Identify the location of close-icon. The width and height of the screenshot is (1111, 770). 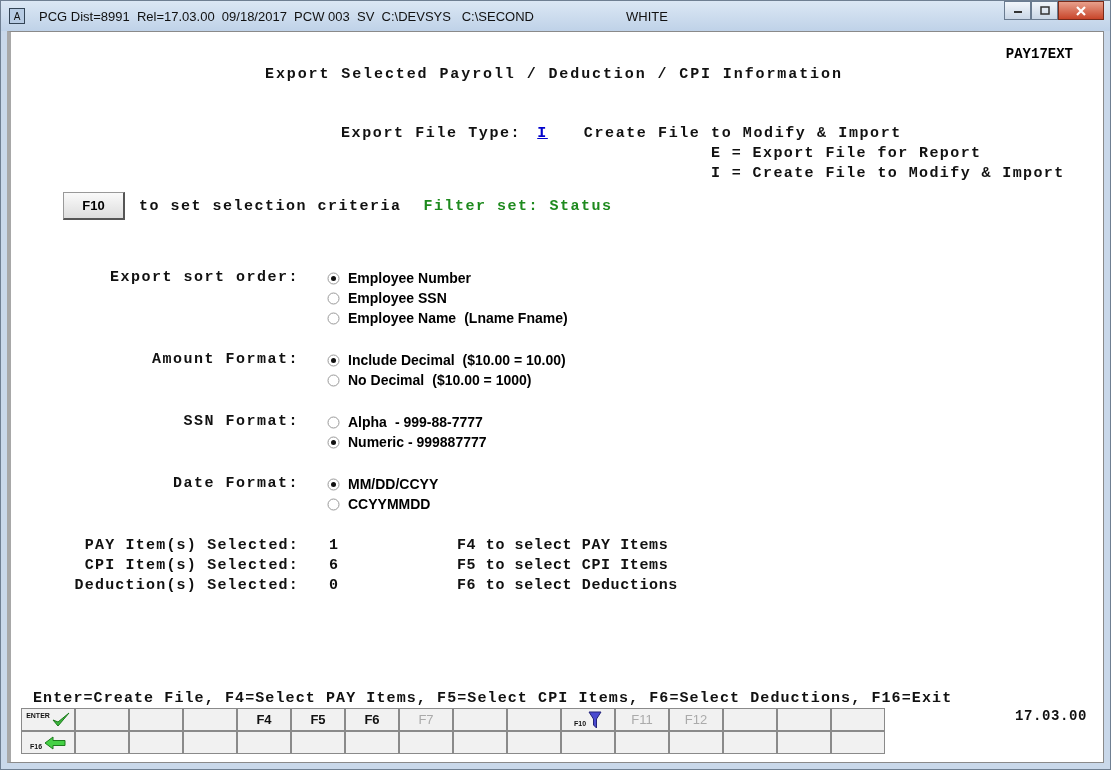
(1081, 10).